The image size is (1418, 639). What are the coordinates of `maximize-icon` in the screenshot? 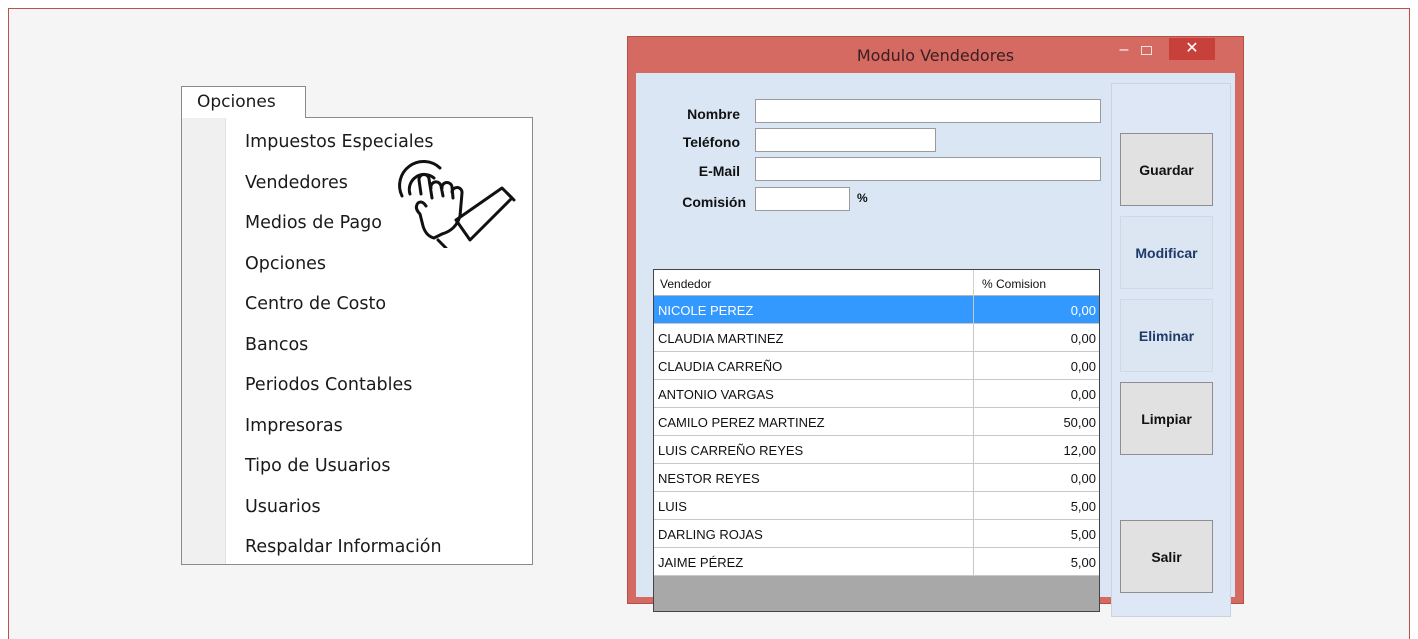 It's located at (1146, 50).